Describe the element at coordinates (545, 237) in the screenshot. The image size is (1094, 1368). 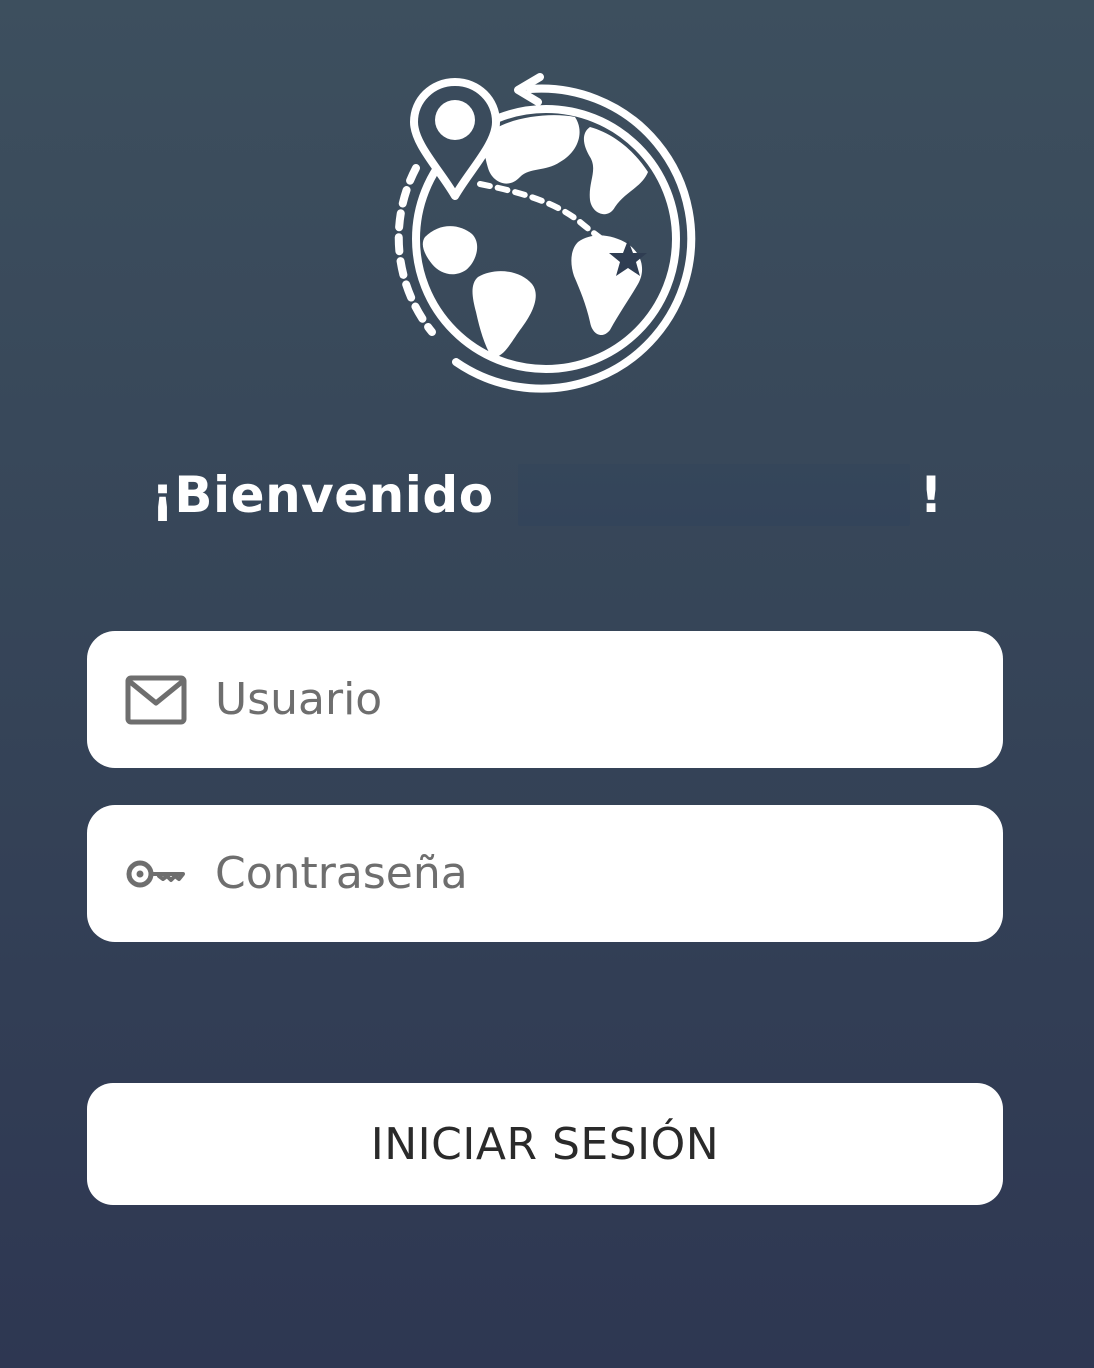
I see `globe-location-icon` at that location.